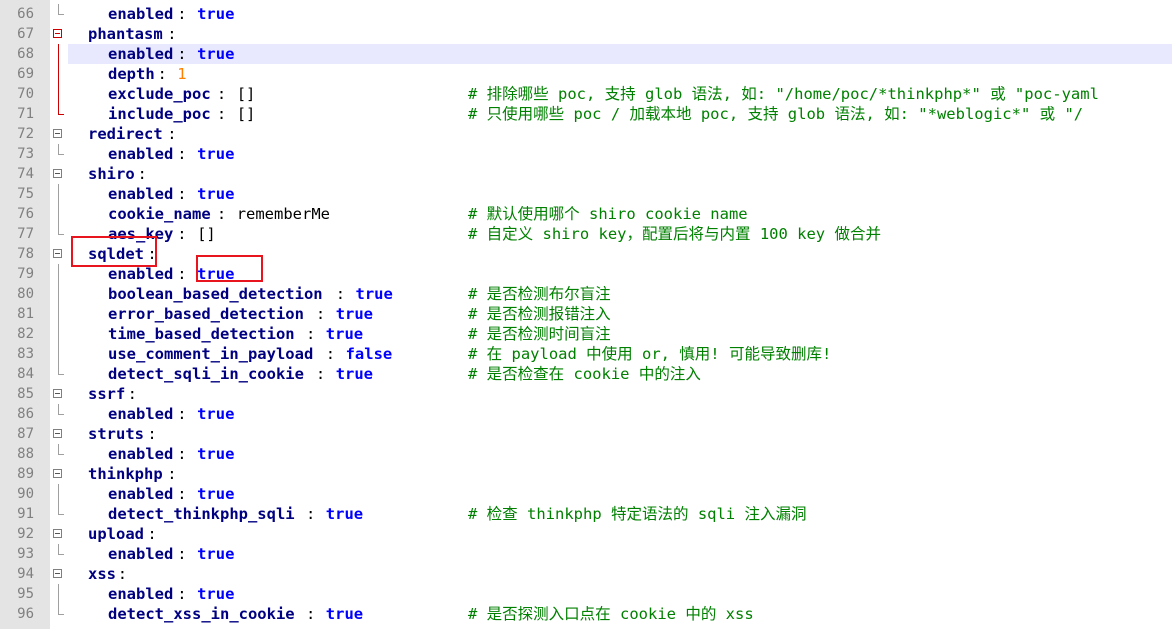 The height and width of the screenshot is (629, 1172). I want to click on line-number: 88, so click(25, 454).